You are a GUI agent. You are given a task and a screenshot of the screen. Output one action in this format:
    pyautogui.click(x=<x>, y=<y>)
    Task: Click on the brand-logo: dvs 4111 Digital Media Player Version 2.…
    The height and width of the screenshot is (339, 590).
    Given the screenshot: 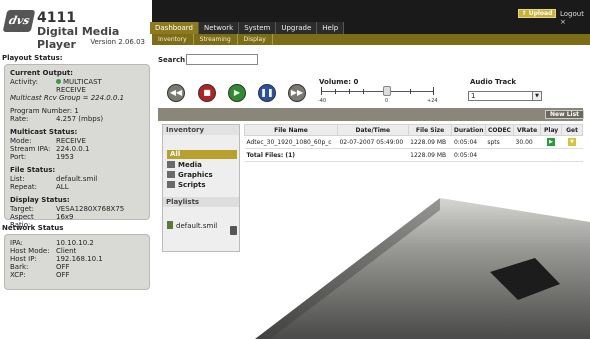 What is the action you would take?
    pyautogui.click(x=76, y=27)
    